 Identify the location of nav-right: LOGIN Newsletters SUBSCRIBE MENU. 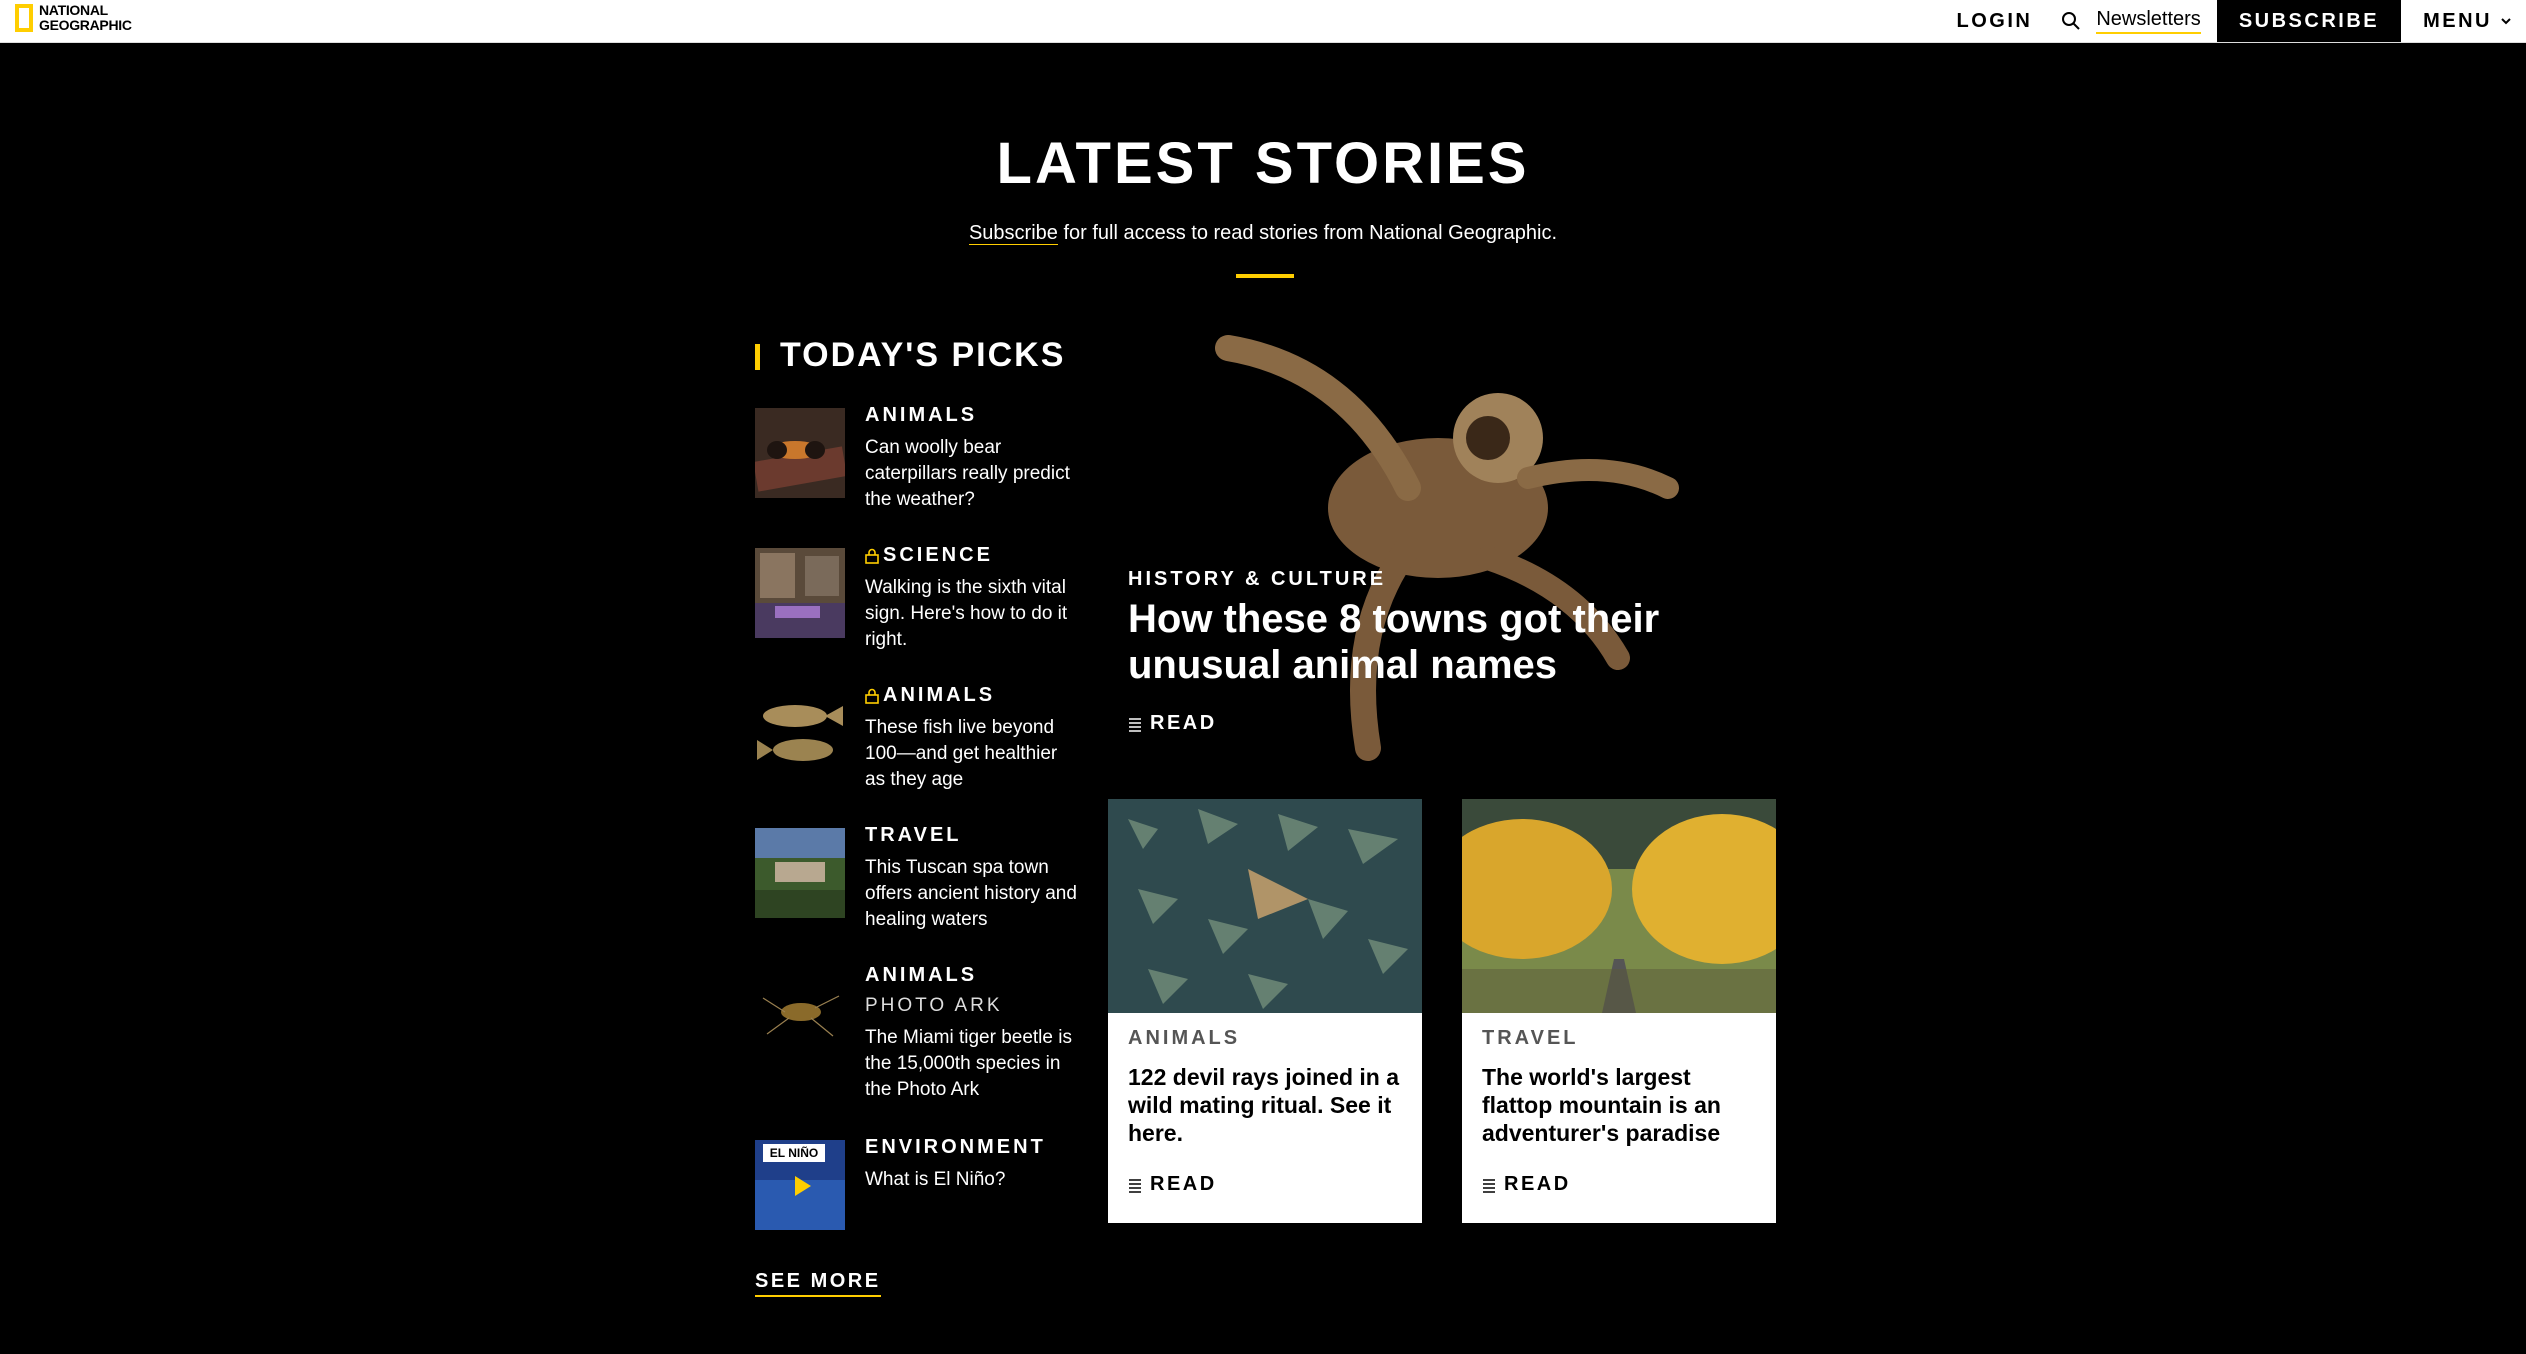
(2241, 21).